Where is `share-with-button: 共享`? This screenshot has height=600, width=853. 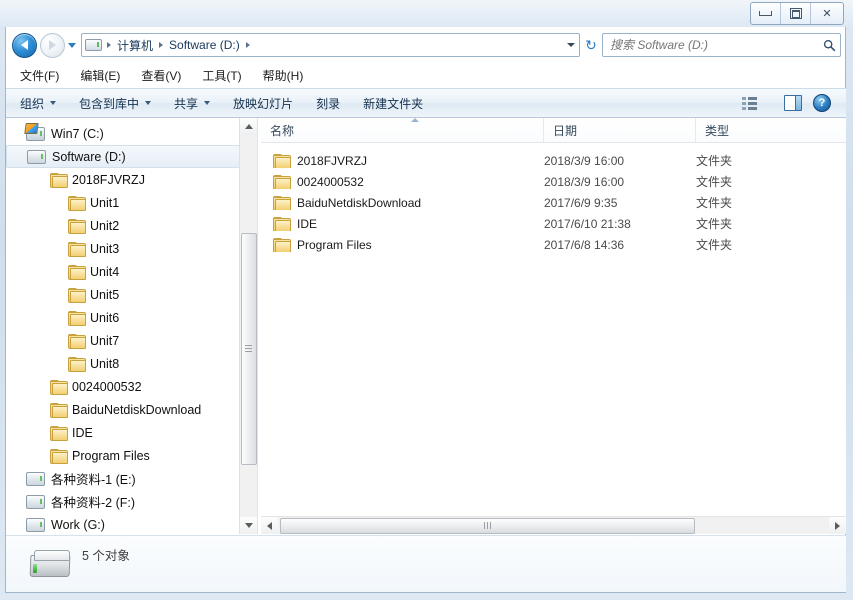 share-with-button: 共享 is located at coordinates (192, 103).